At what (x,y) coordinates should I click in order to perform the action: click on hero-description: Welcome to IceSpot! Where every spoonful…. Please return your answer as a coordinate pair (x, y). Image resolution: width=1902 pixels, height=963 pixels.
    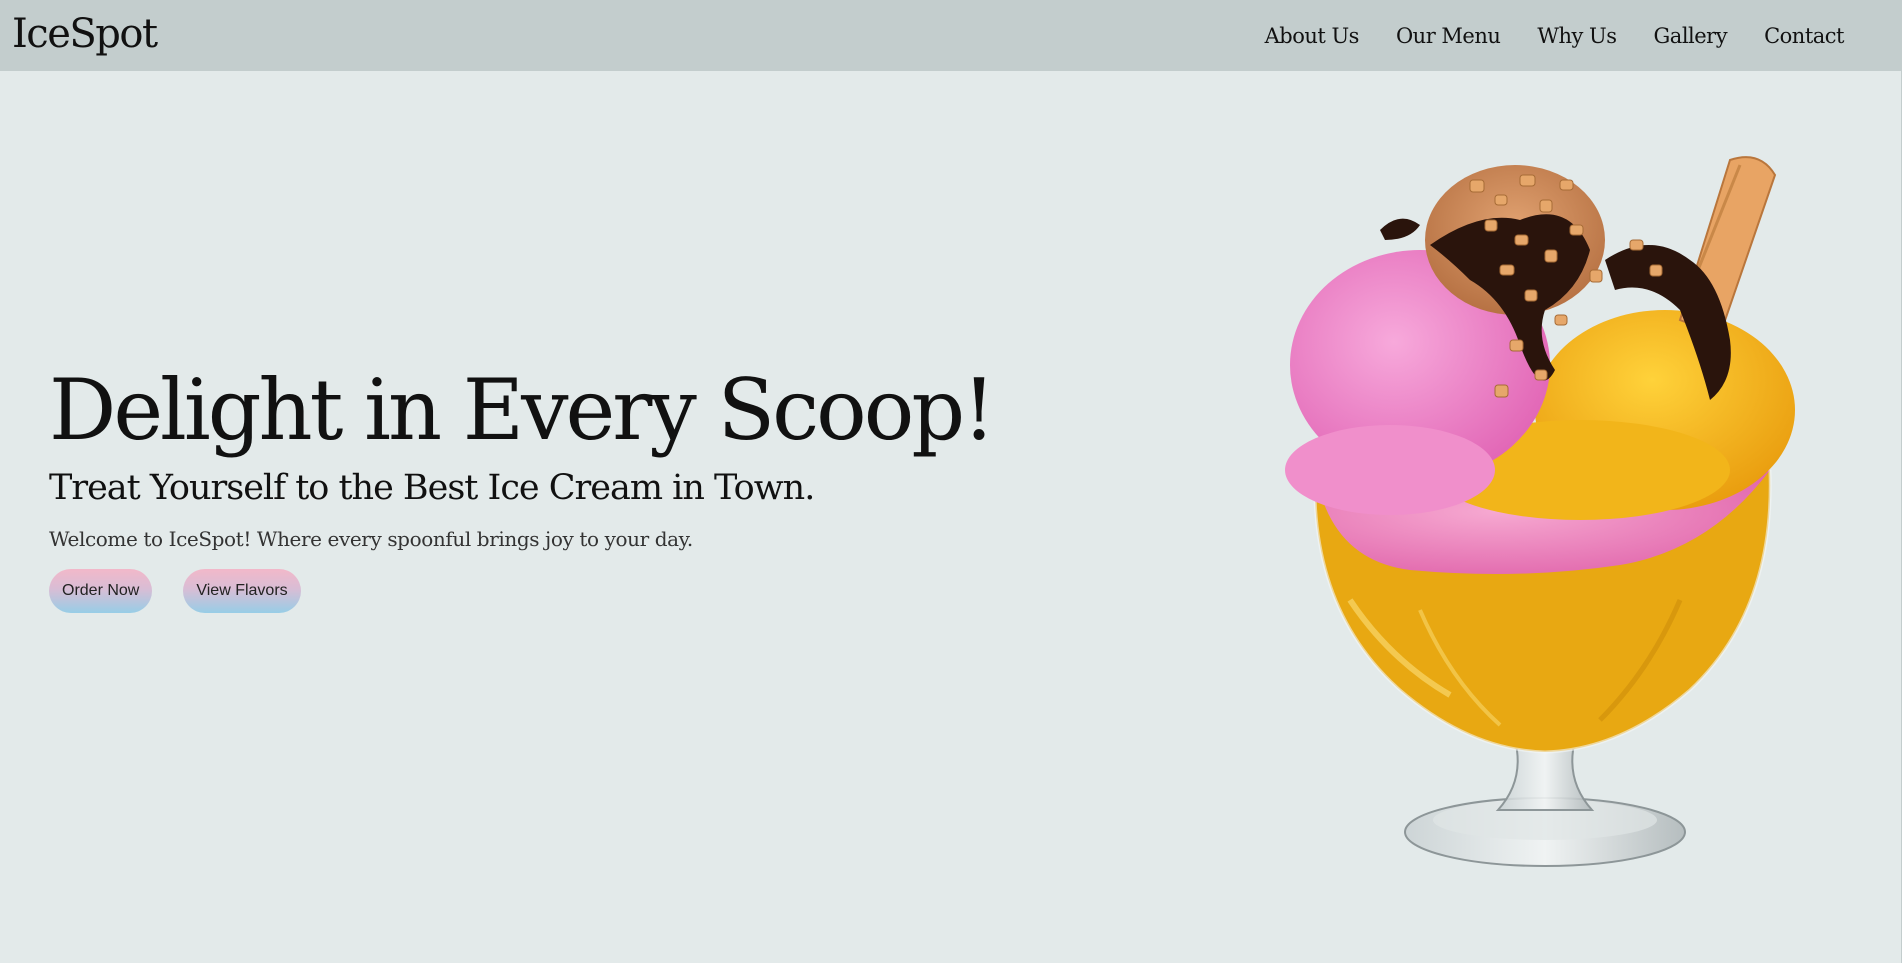
    Looking at the image, I should click on (371, 539).